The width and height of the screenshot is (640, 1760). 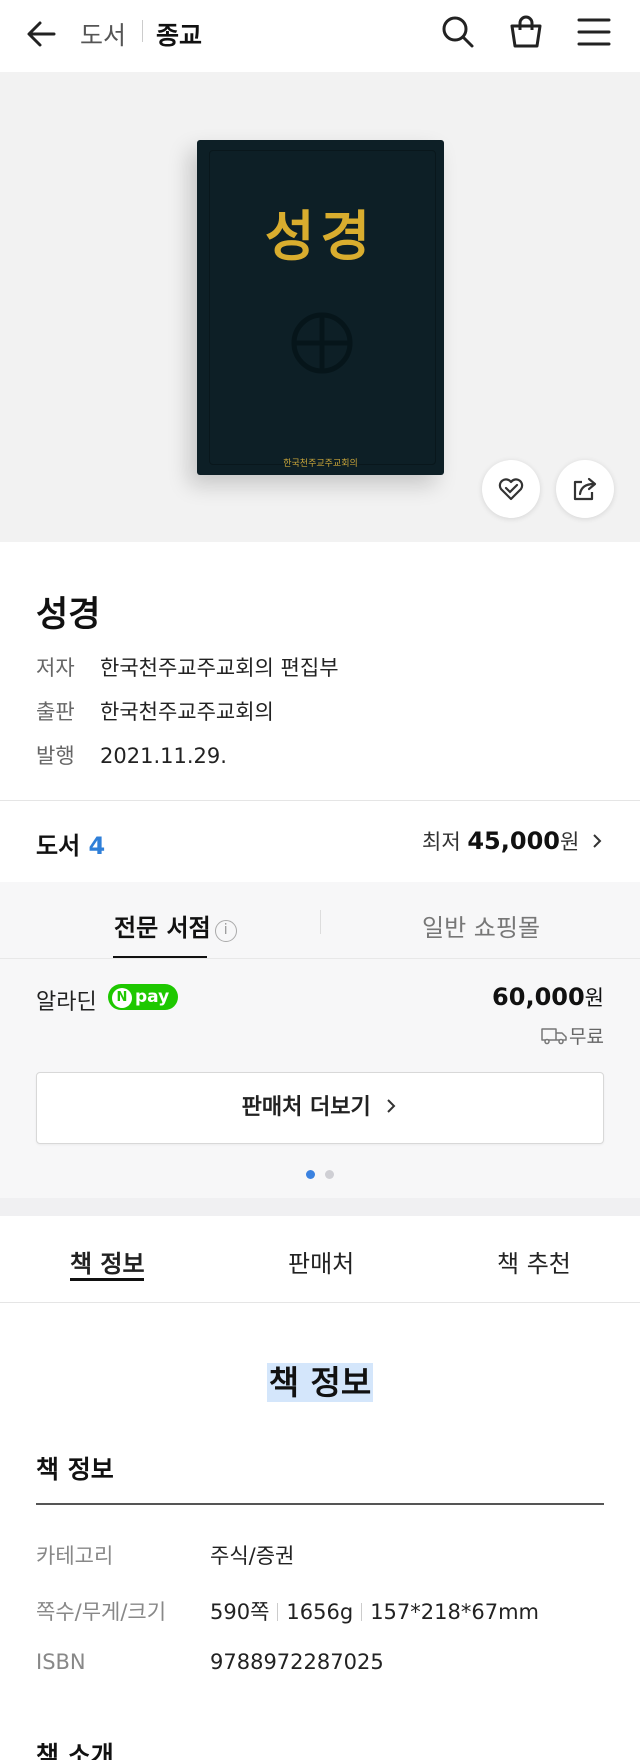 I want to click on npay-badge: Npay, so click(x=143, y=997).